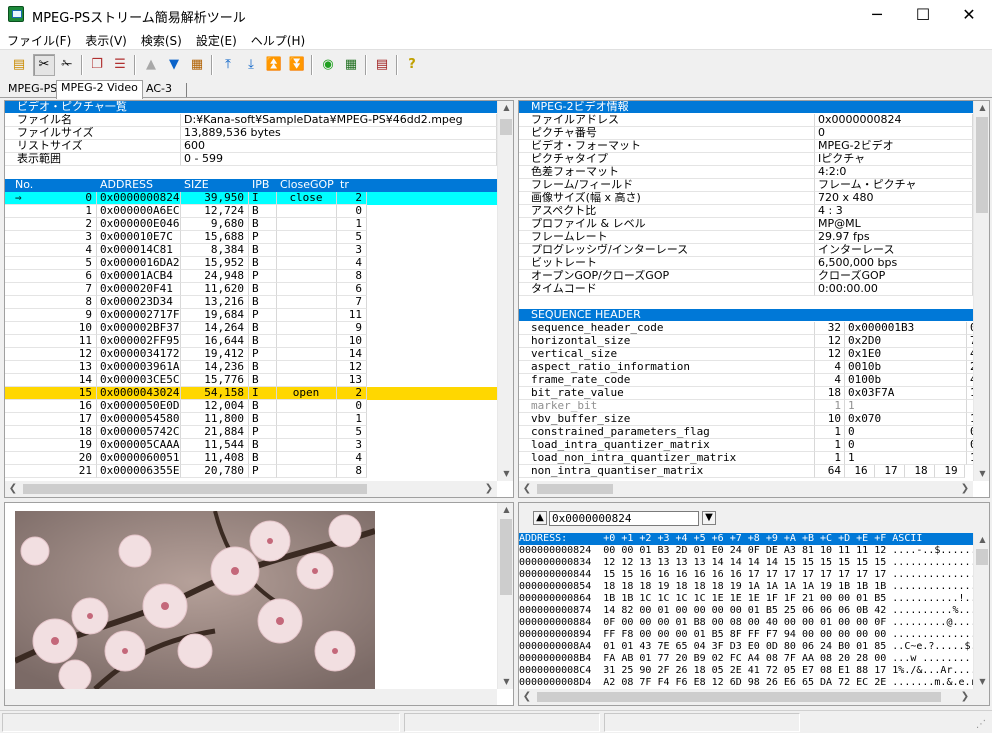 Image resolution: width=992 pixels, height=733 pixels. What do you see at coordinates (263, 185) in the screenshot?
I see `col-ipb: IPB` at bounding box center [263, 185].